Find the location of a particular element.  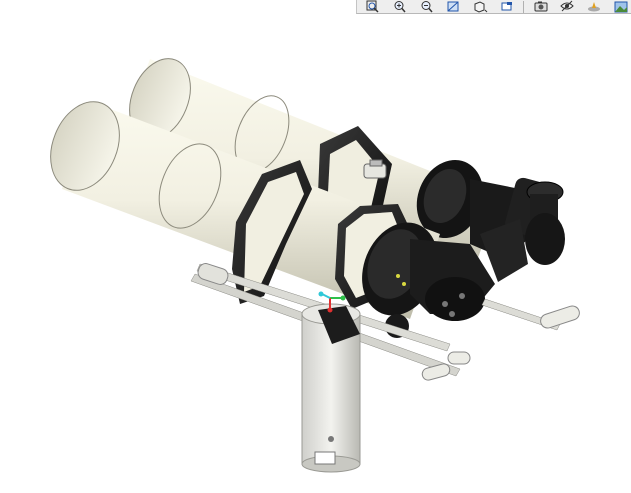

zoom-box-icon is located at coordinates (372, 6).